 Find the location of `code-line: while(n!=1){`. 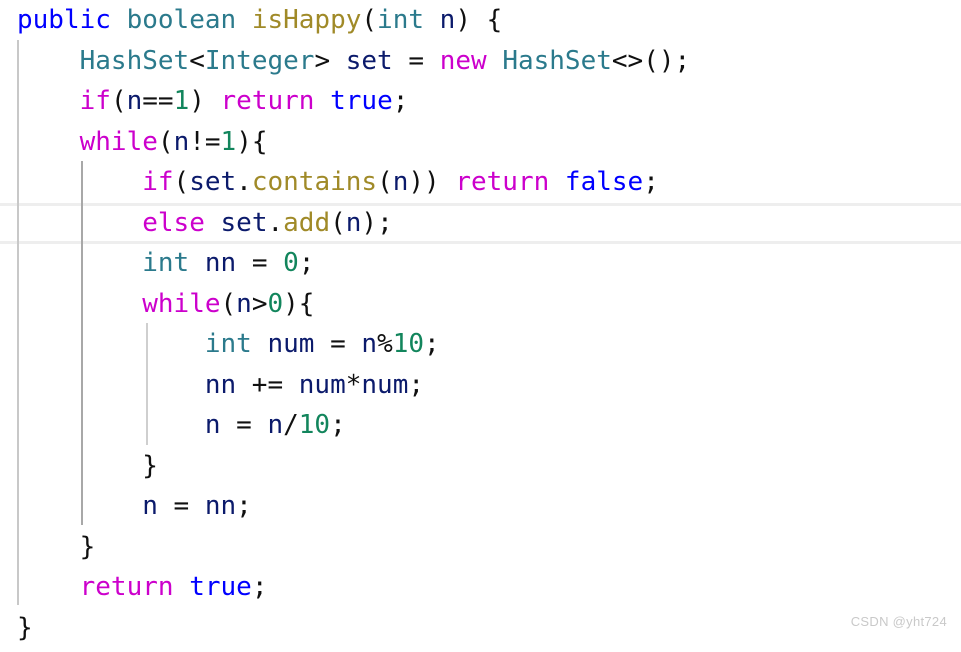

code-line: while(n!=1){ is located at coordinates (345, 142).